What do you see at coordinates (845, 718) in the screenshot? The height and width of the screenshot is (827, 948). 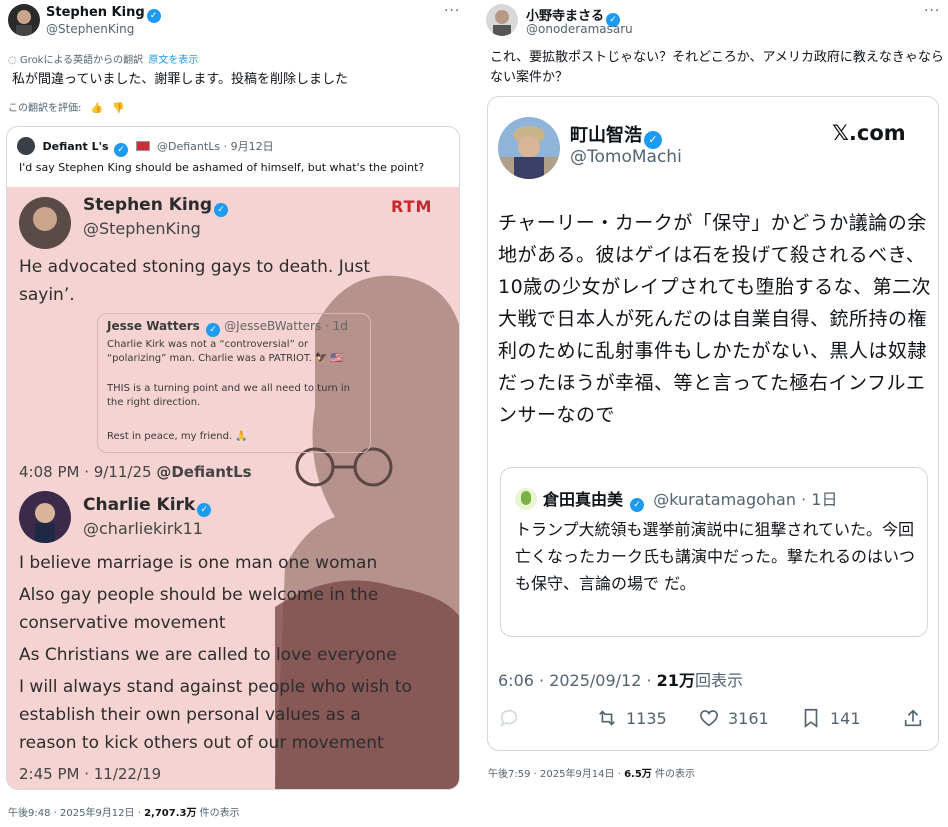 I see `bookmark-count: 141` at bounding box center [845, 718].